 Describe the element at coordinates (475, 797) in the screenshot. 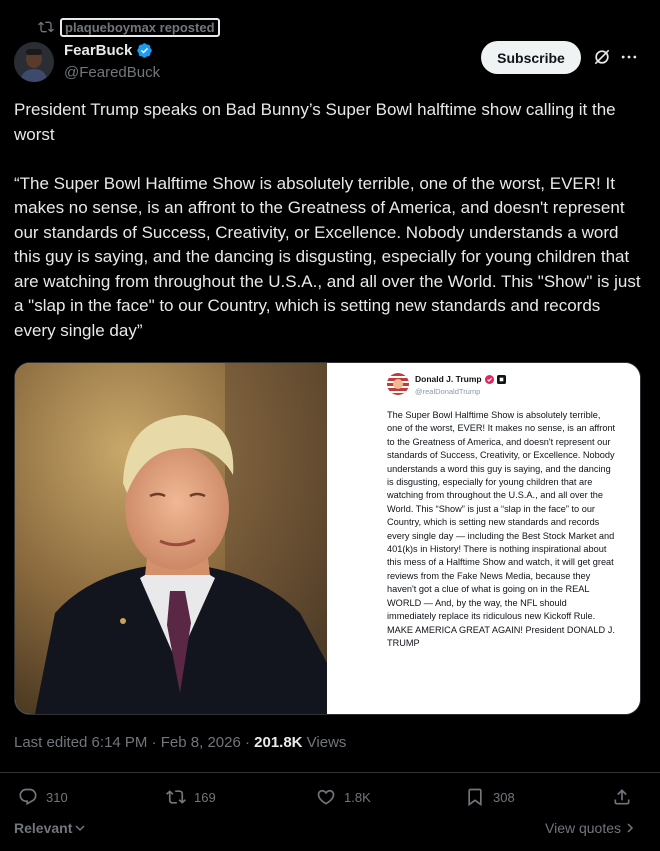

I see `bookmark-icon` at that location.